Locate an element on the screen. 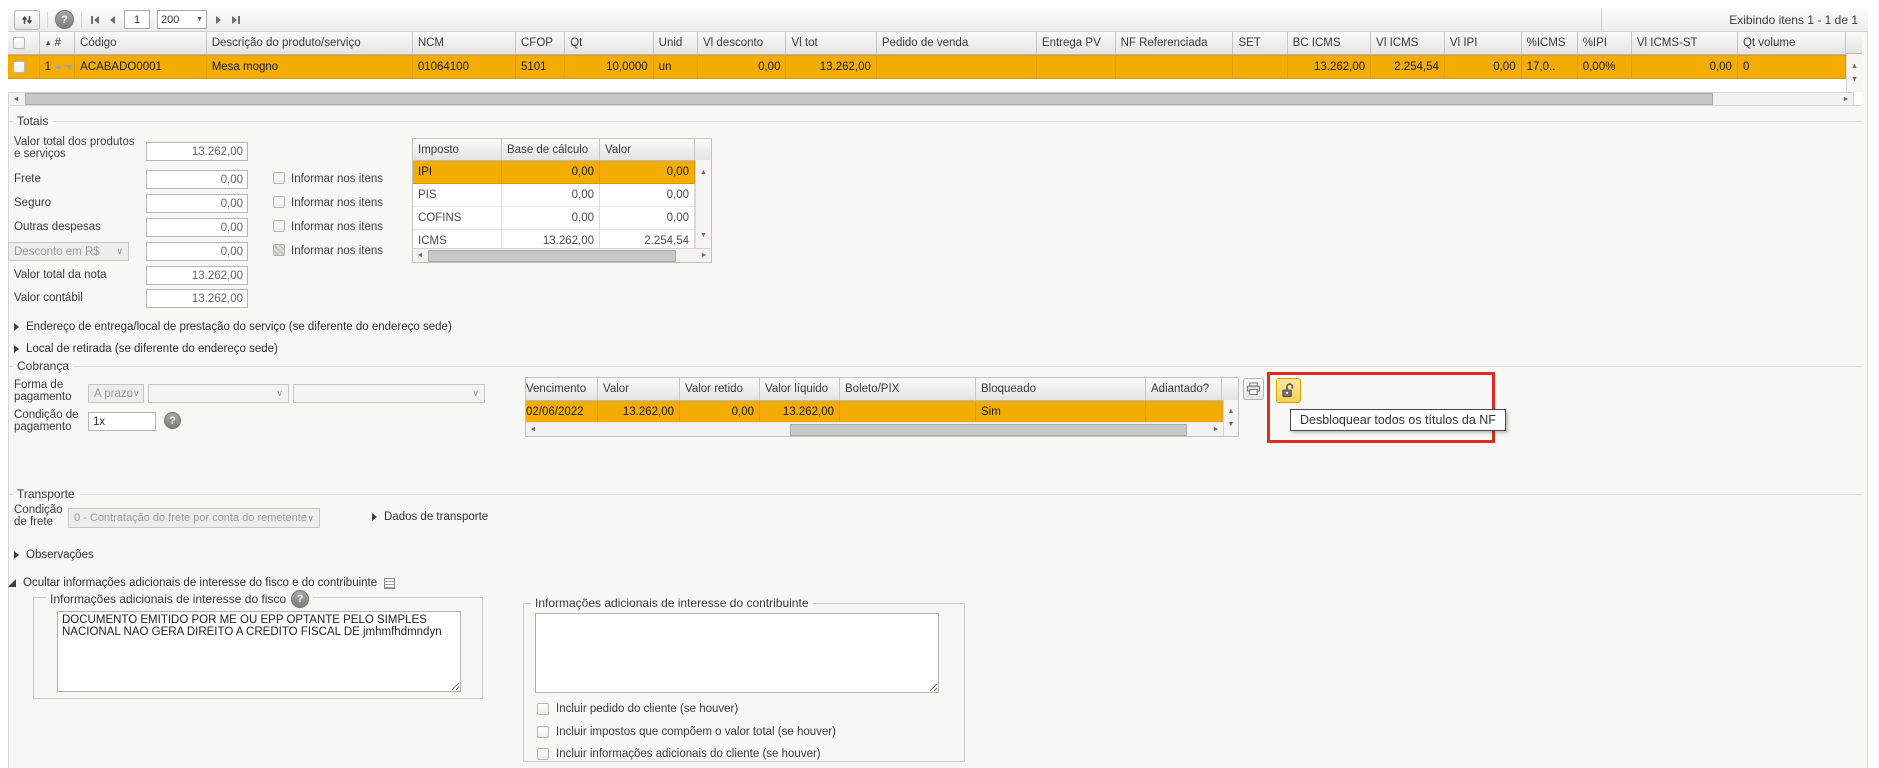 The image size is (1879, 768). col-header-vl-desconto: Vl desconto is located at coordinates (742, 43).